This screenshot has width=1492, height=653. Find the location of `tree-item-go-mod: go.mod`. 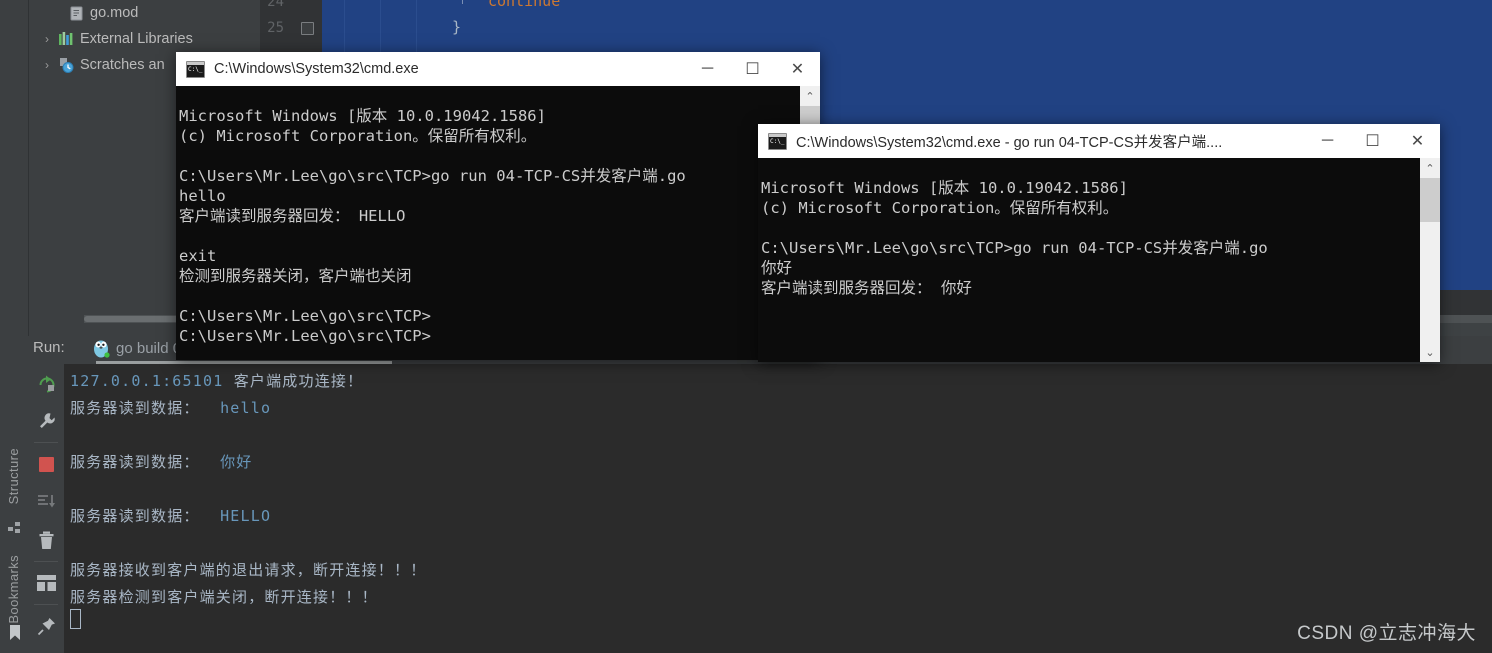

tree-item-go-mod: go.mod is located at coordinates (144, 13).